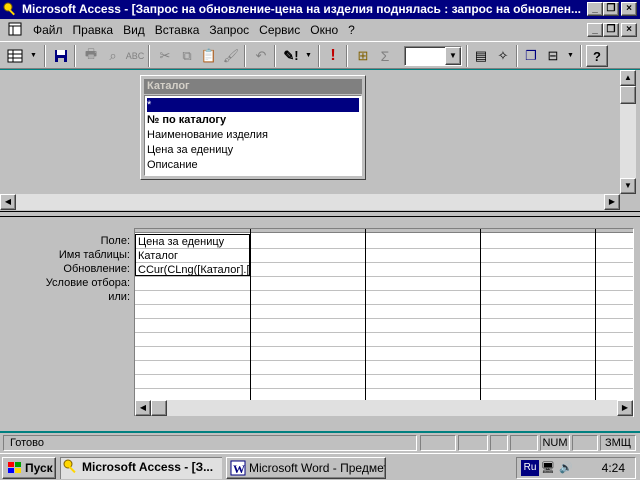 This screenshot has height=480, width=640. I want to click on undo-button: ↶, so click(261, 56).